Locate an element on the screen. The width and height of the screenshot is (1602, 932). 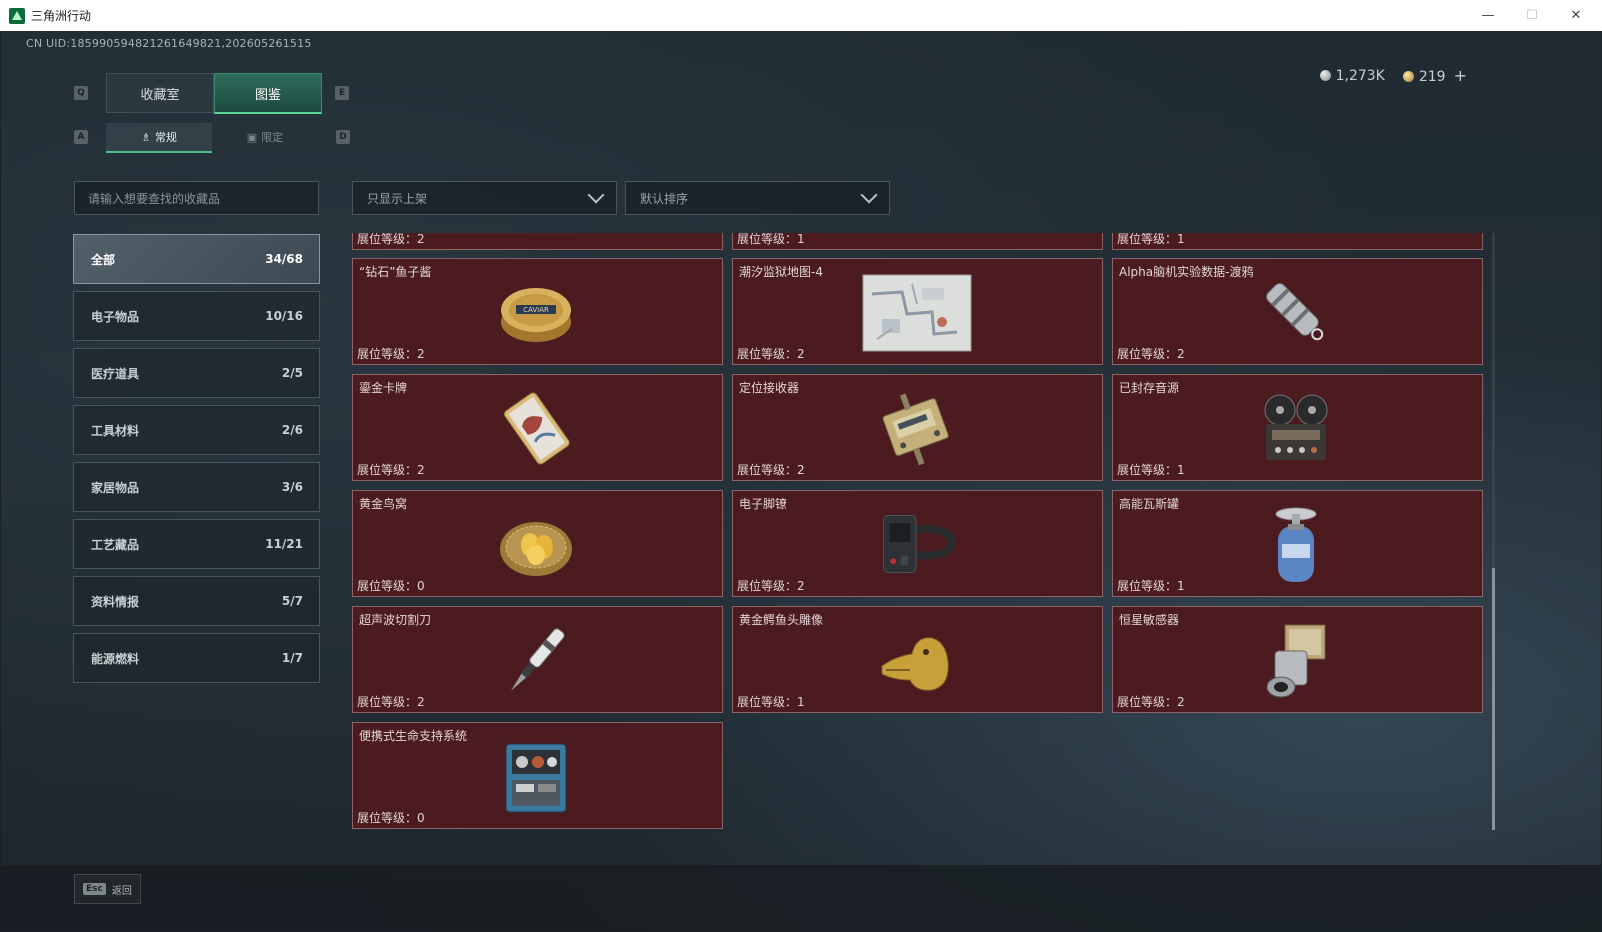
limited-icon: ▣ is located at coordinates (252, 137).